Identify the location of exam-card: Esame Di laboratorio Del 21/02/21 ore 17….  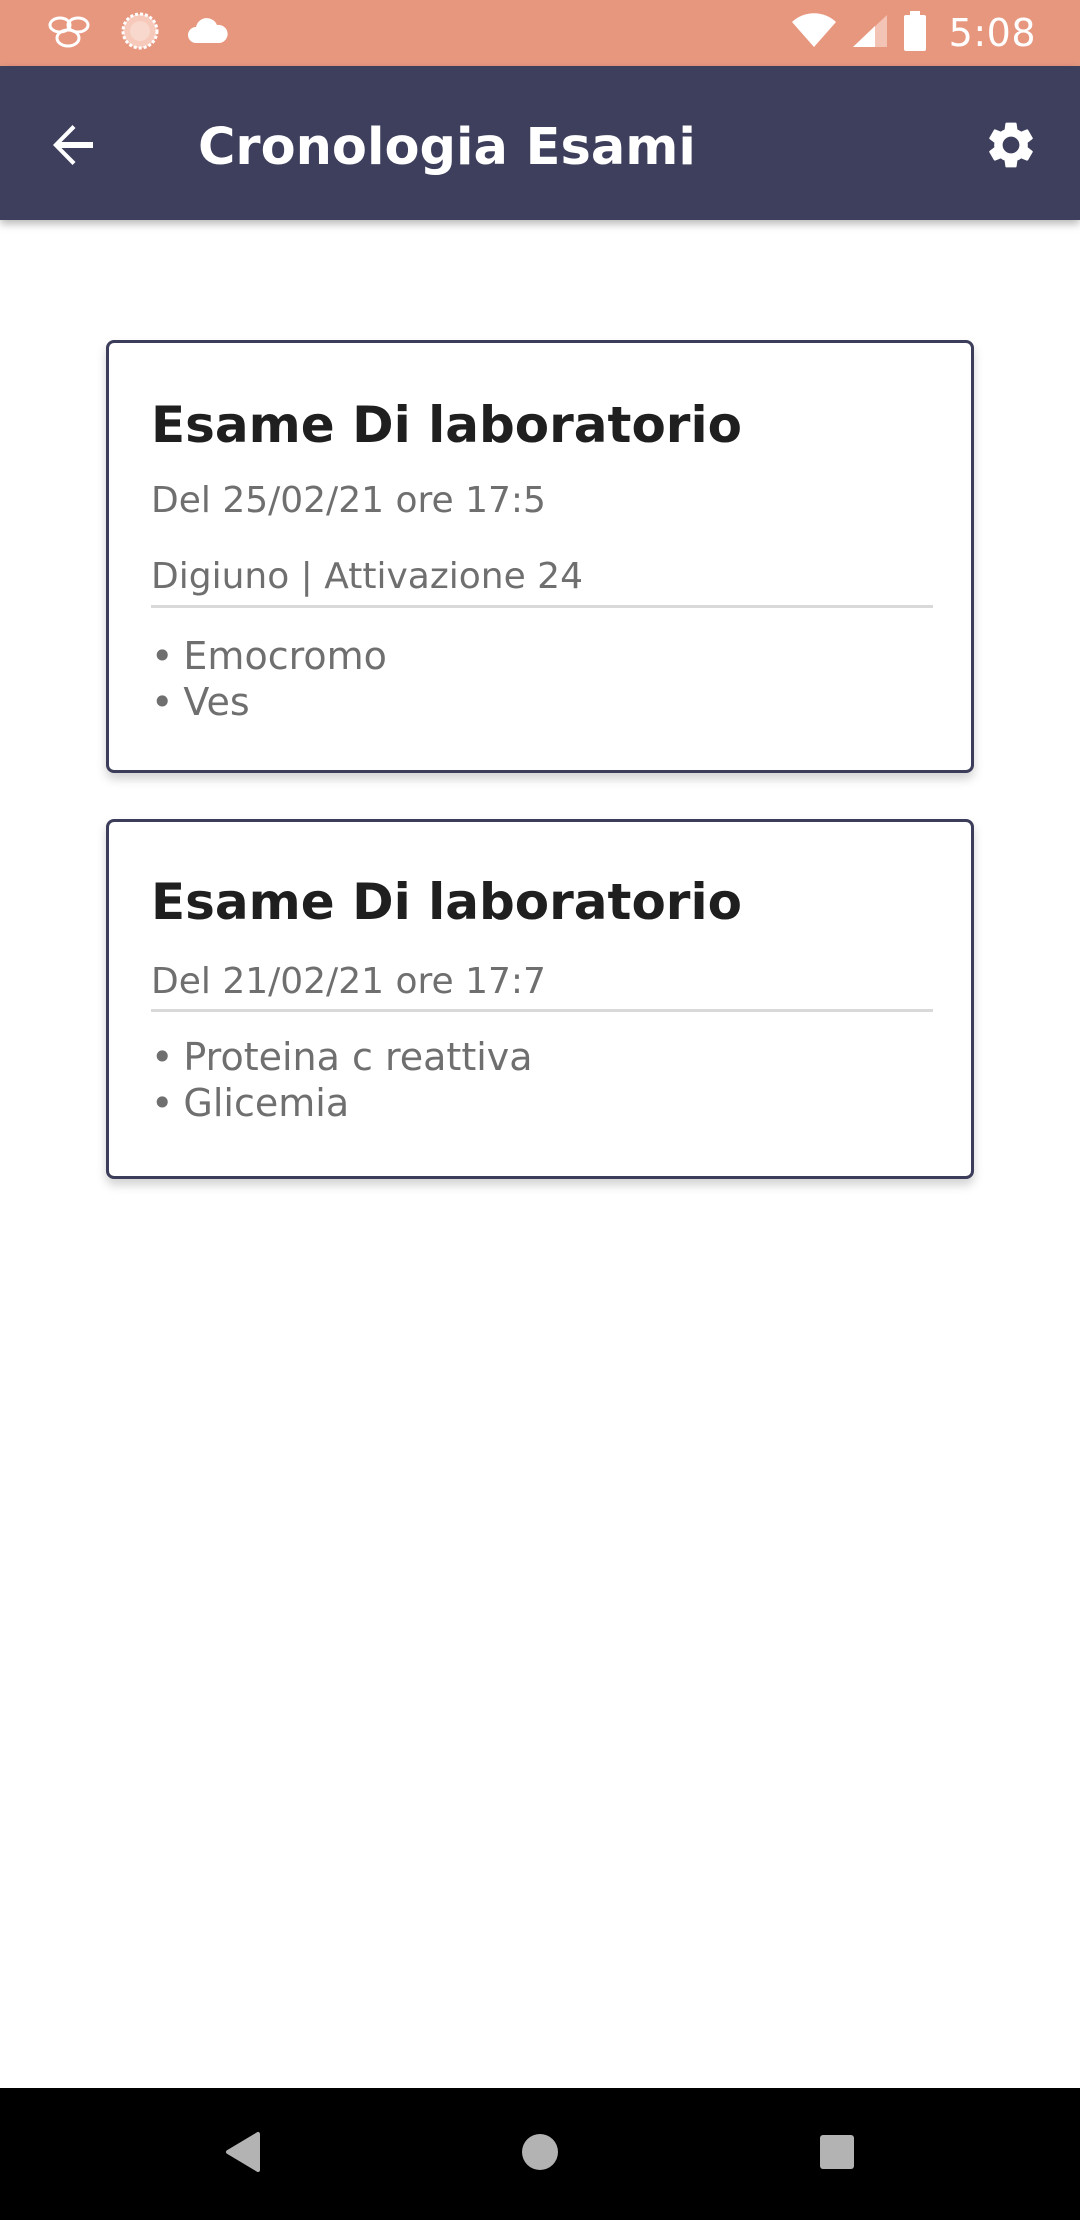
(540, 999).